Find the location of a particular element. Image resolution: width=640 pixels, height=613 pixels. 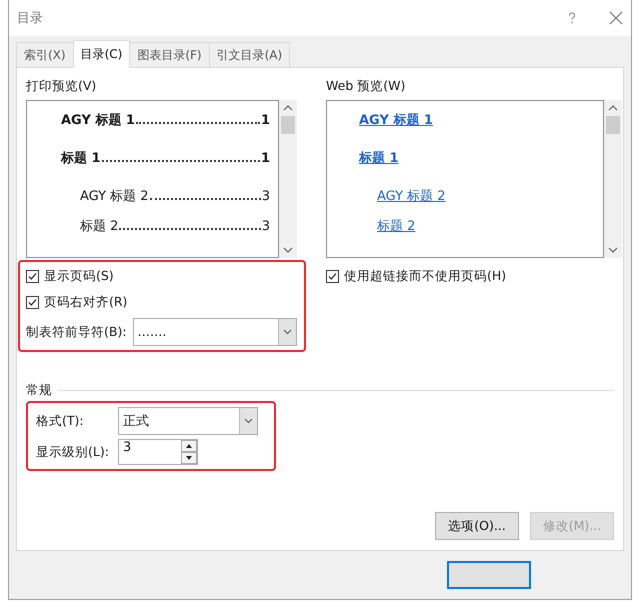

field-label: 显示级别(L): is located at coordinates (73, 452).